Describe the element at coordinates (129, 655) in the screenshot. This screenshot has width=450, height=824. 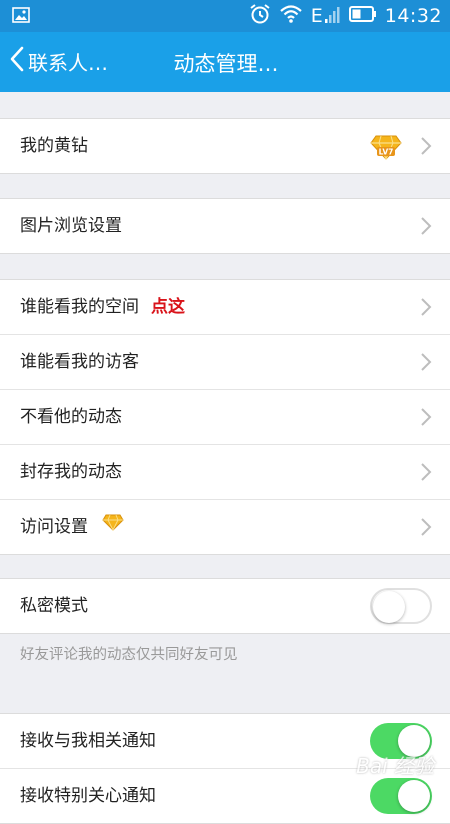
I see `private-mode-hint: 好友评论我的动态仅共同好友可见` at that location.